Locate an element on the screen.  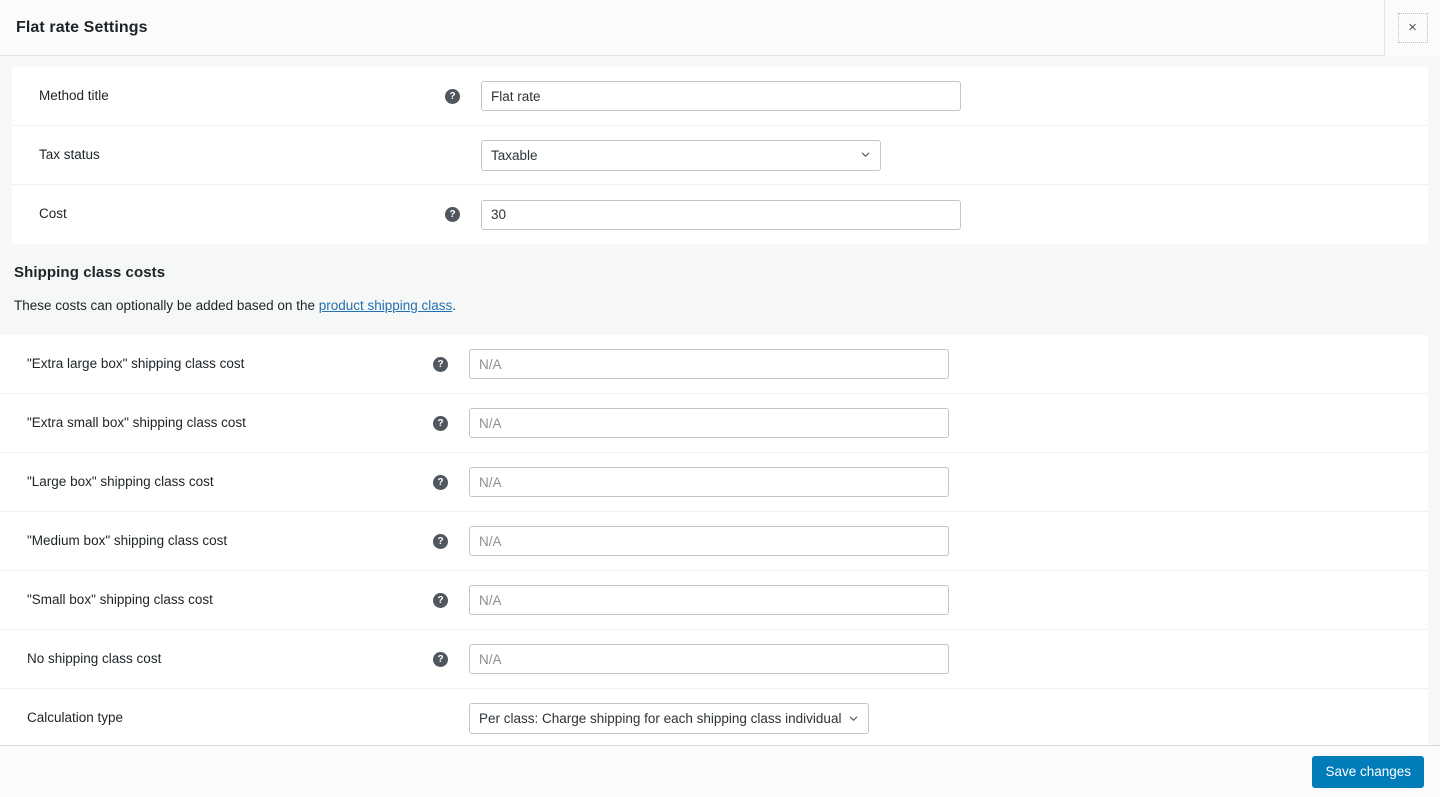
row-label-cost: Cost is located at coordinates (53, 214).